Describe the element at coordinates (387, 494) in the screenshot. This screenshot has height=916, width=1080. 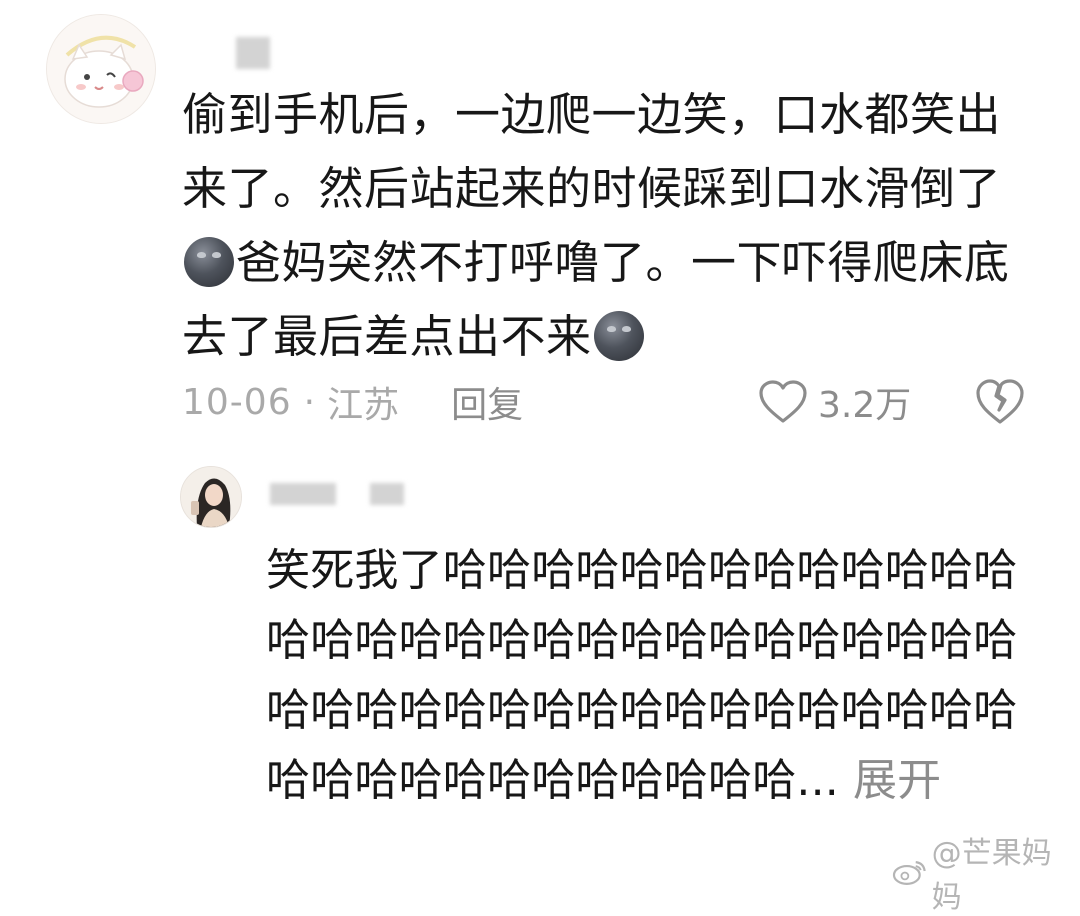
I see `reply-author-tag-redacted` at that location.